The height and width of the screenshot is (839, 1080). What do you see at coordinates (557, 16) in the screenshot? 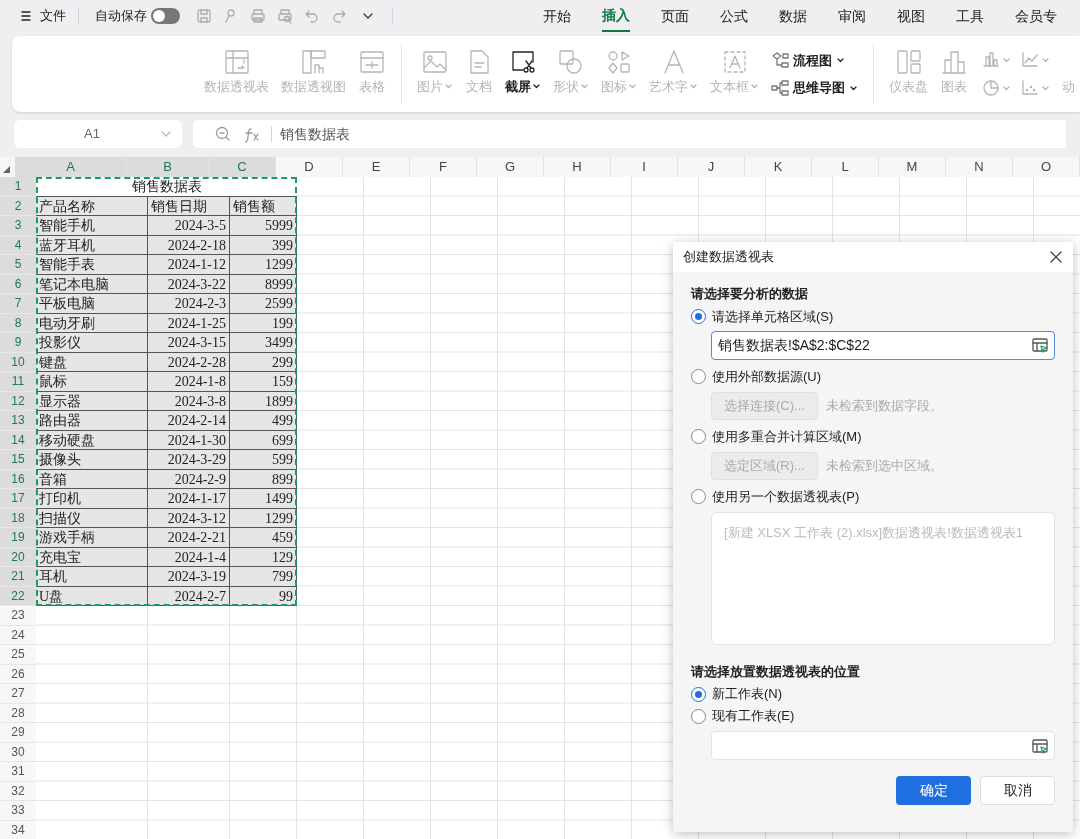
I see `ribbon-tab: 开始` at bounding box center [557, 16].